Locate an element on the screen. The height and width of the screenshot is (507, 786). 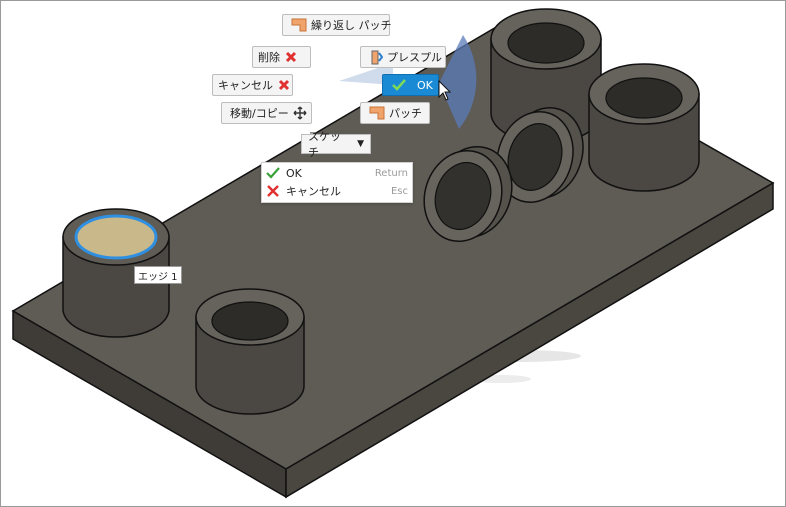
shortcut-ok-label: OK is located at coordinates (294, 173).